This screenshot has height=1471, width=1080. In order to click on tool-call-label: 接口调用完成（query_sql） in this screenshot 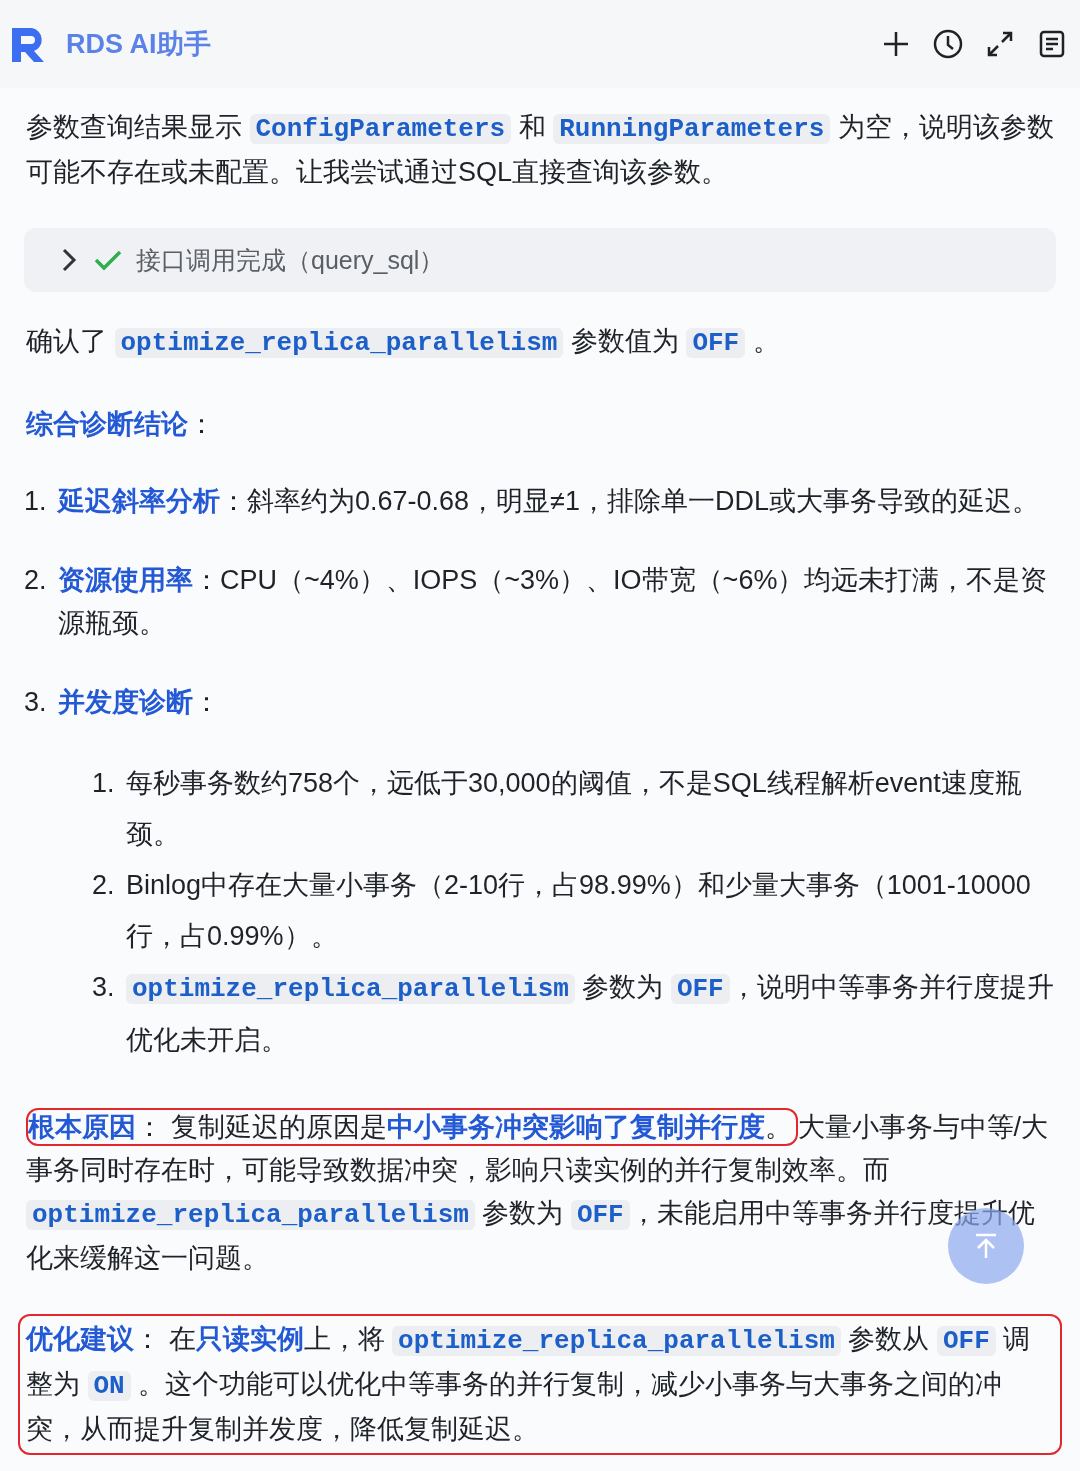, I will do `click(290, 260)`.